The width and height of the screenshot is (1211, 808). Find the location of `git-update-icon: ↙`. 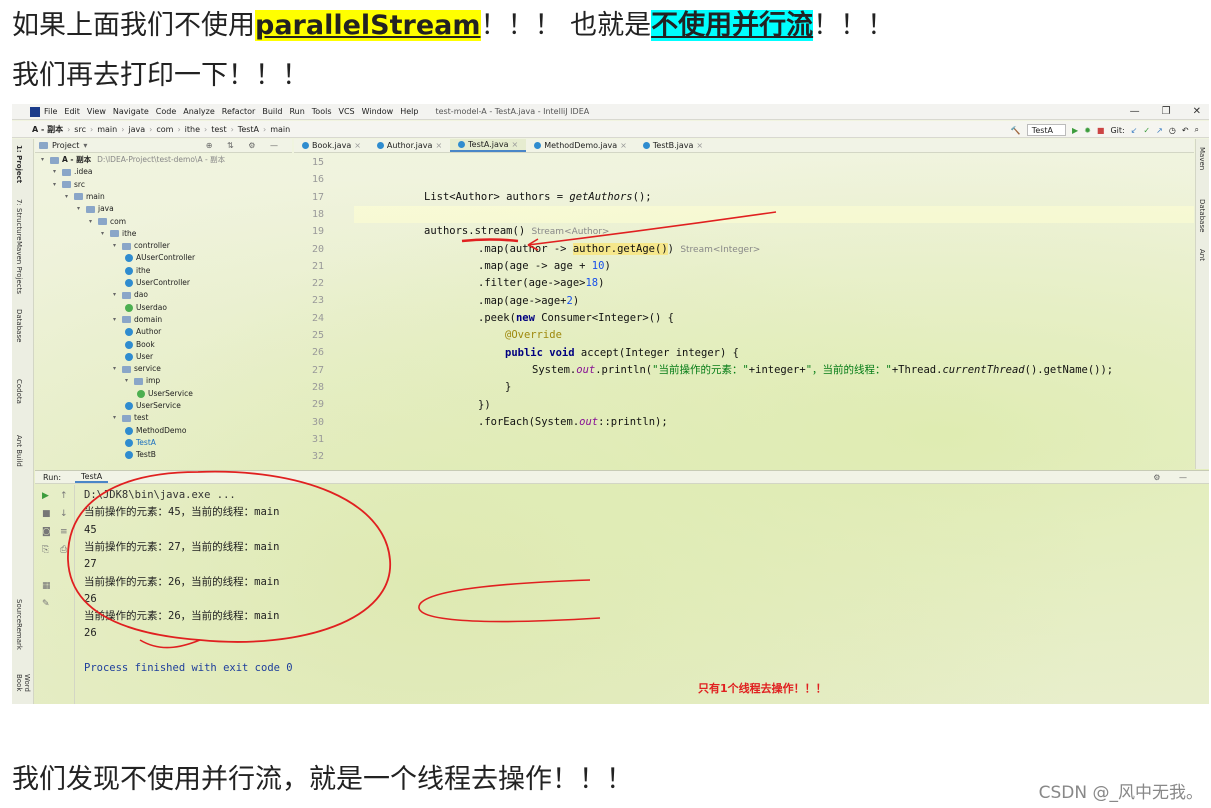

git-update-icon: ↙ is located at coordinates (1134, 130).